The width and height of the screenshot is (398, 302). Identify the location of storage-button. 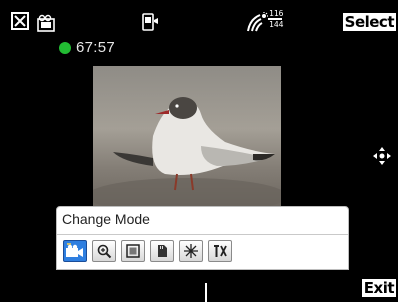
(162, 251).